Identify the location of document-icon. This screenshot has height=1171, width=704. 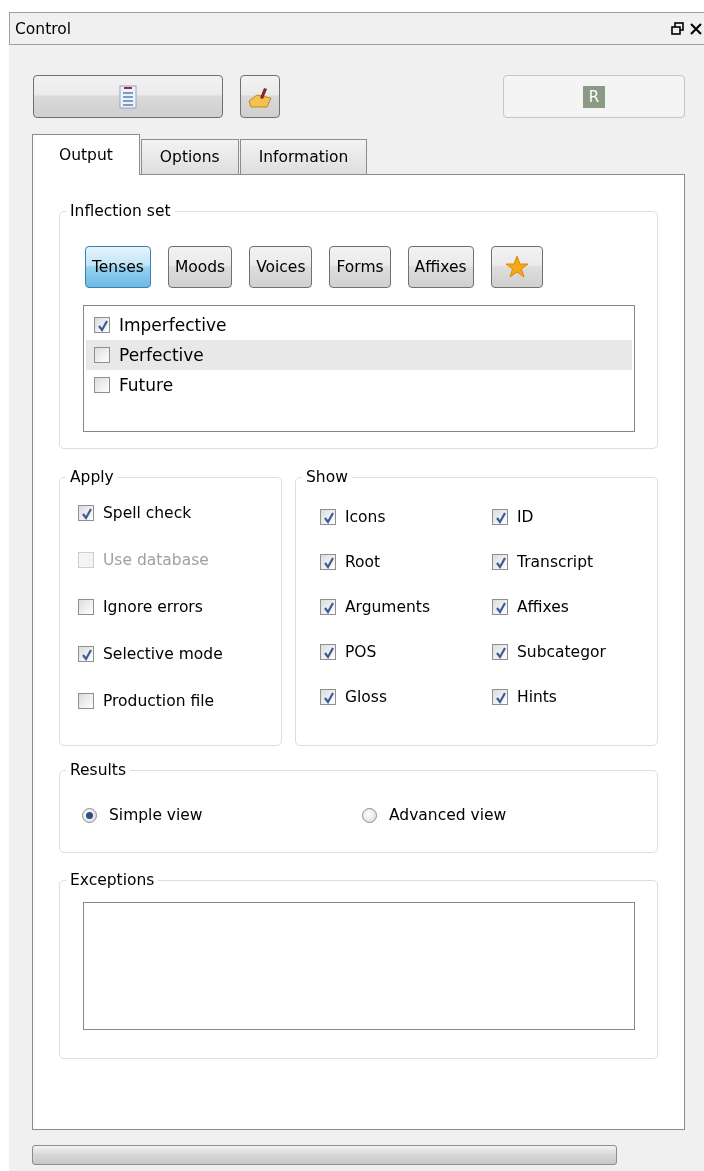
(128, 96).